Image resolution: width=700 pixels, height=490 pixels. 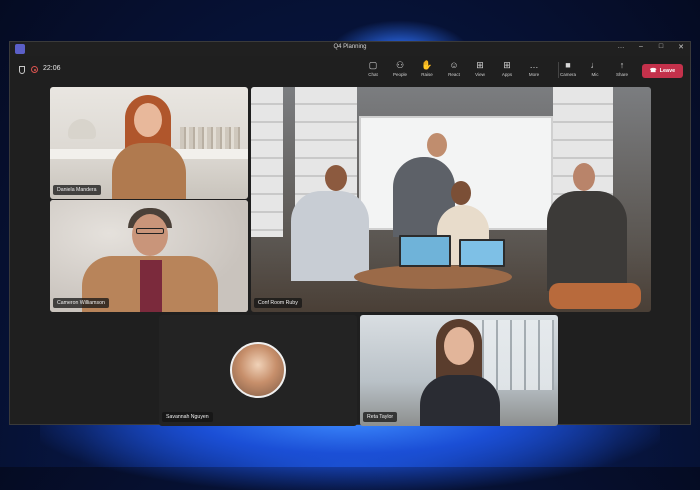 I want to click on apps-label: Apps, so click(x=507, y=74).